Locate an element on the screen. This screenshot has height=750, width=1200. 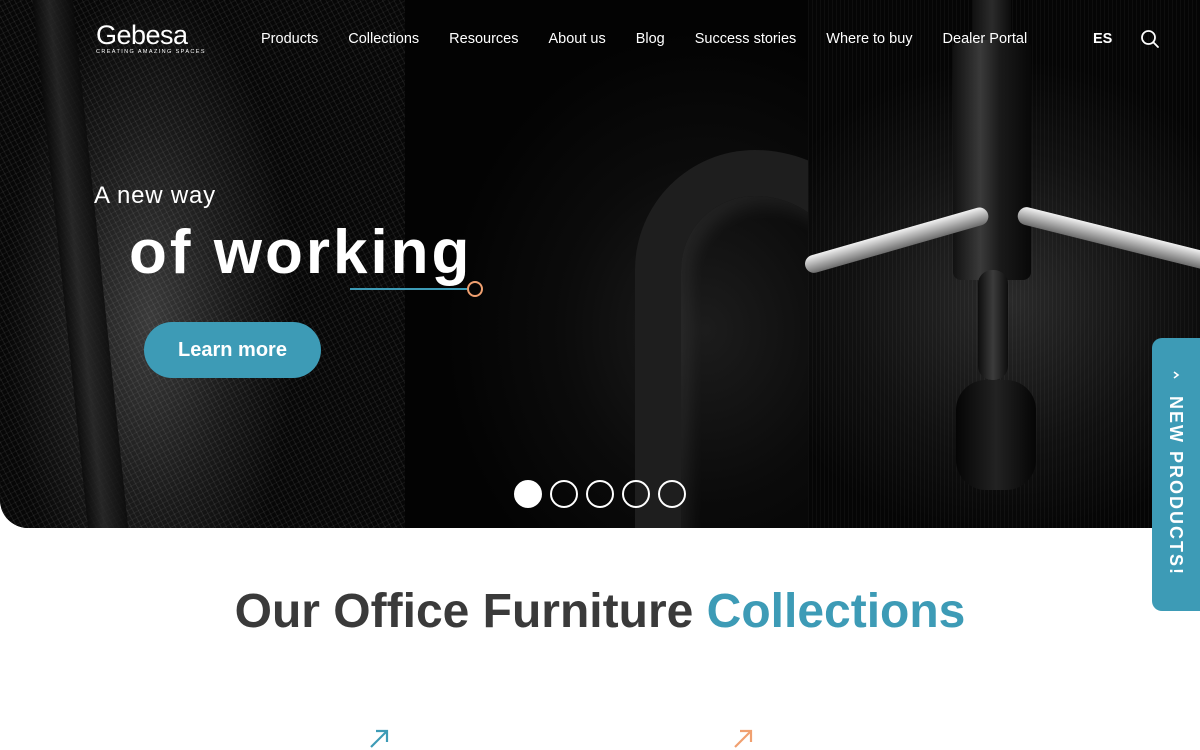
chair-base-arm-right is located at coordinates (1107, 238).